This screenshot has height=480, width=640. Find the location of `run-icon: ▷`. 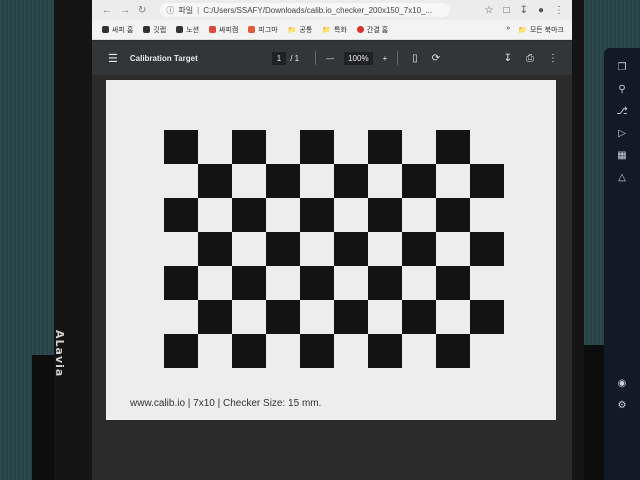

run-icon: ▷ is located at coordinates (622, 134).